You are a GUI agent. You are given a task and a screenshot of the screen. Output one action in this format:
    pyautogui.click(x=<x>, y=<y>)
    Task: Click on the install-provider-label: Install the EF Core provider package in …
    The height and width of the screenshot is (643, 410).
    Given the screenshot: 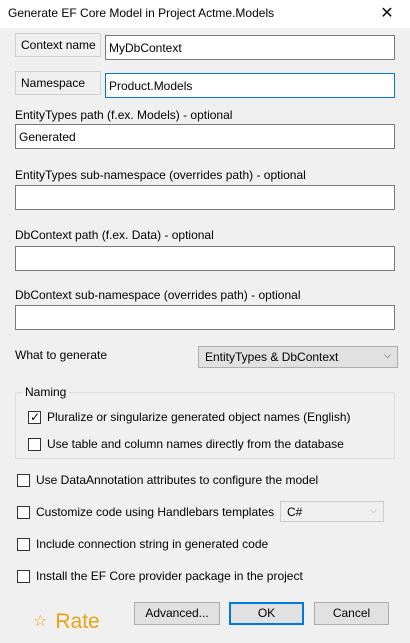 What is the action you would take?
    pyautogui.click(x=169, y=576)
    